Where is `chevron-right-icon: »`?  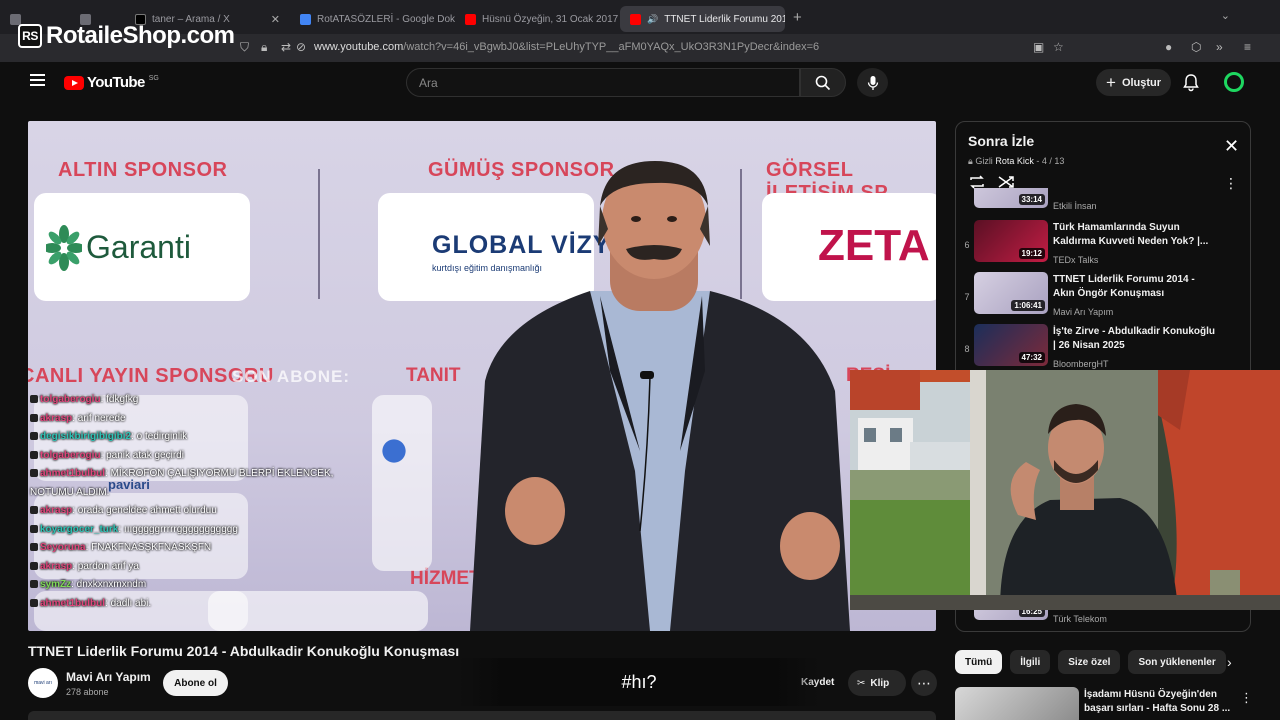
chevron-right-icon: » is located at coordinates (1219, 47).